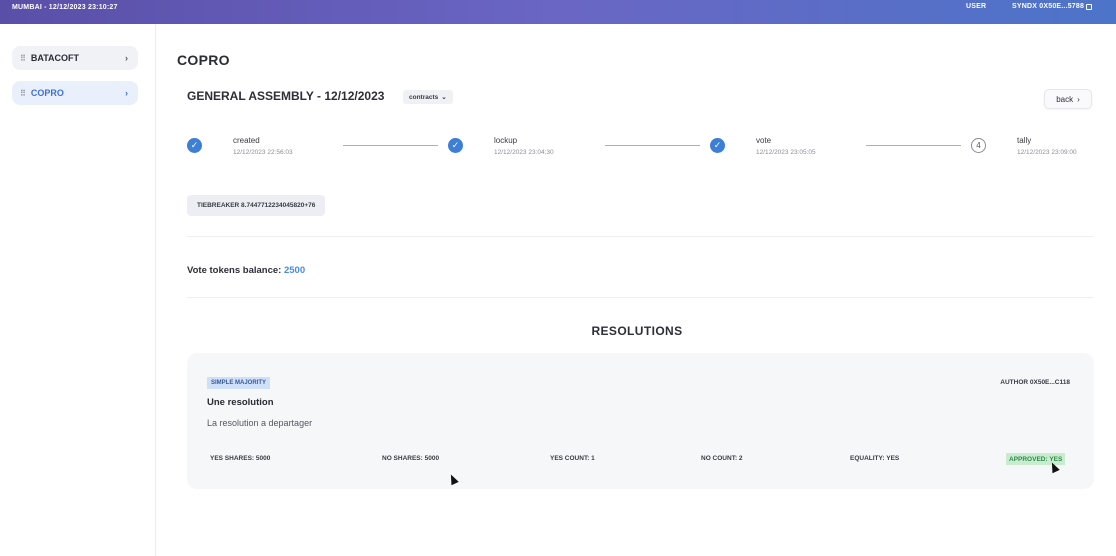 The image size is (1116, 556). I want to click on no-count: NO COUNT: 2, so click(722, 458).